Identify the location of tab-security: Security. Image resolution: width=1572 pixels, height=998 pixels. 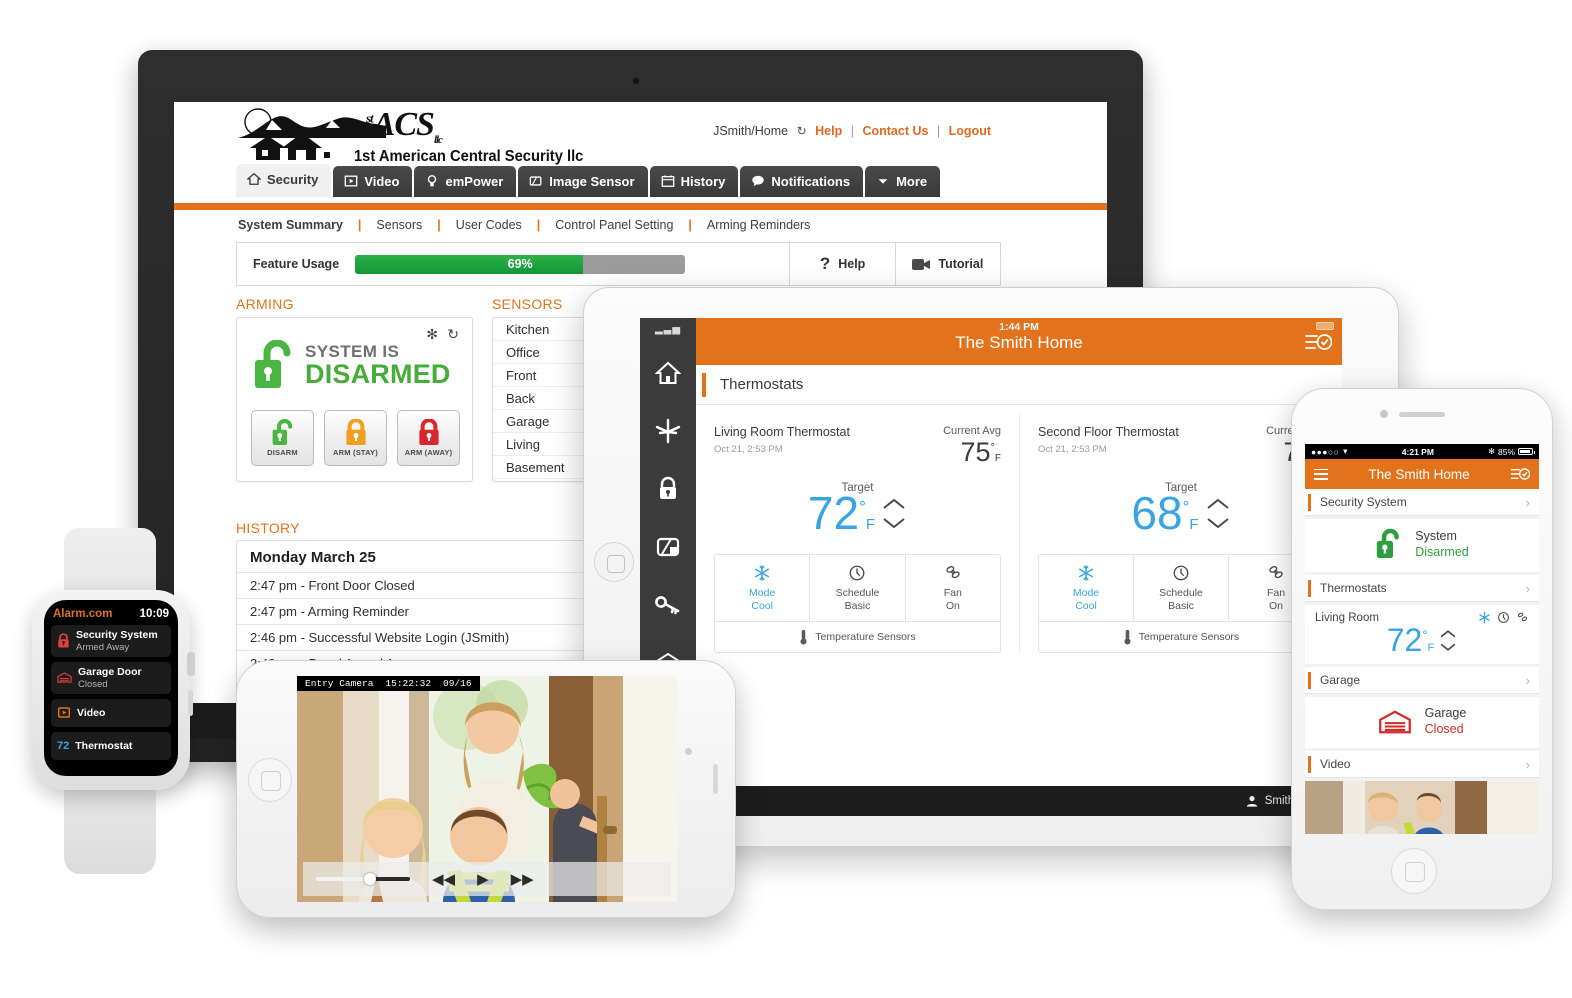
(284, 180).